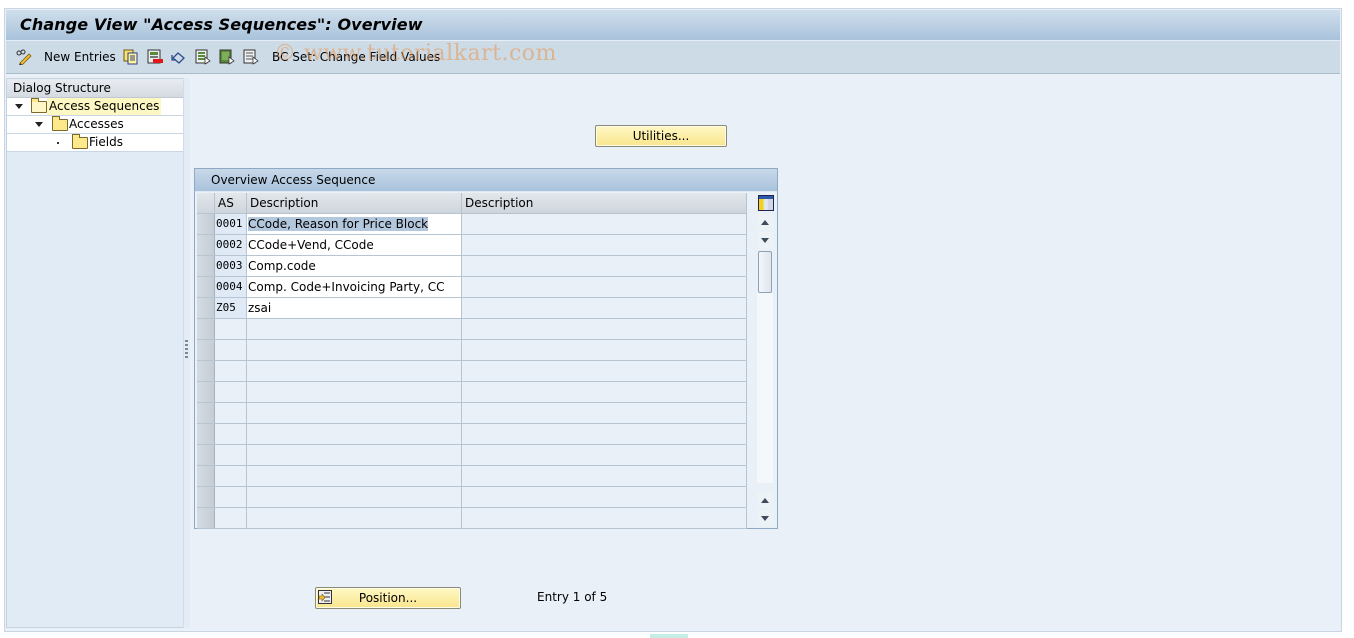 The width and height of the screenshot is (1354, 638). Describe the element at coordinates (155, 57) in the screenshot. I see `delete-button` at that location.